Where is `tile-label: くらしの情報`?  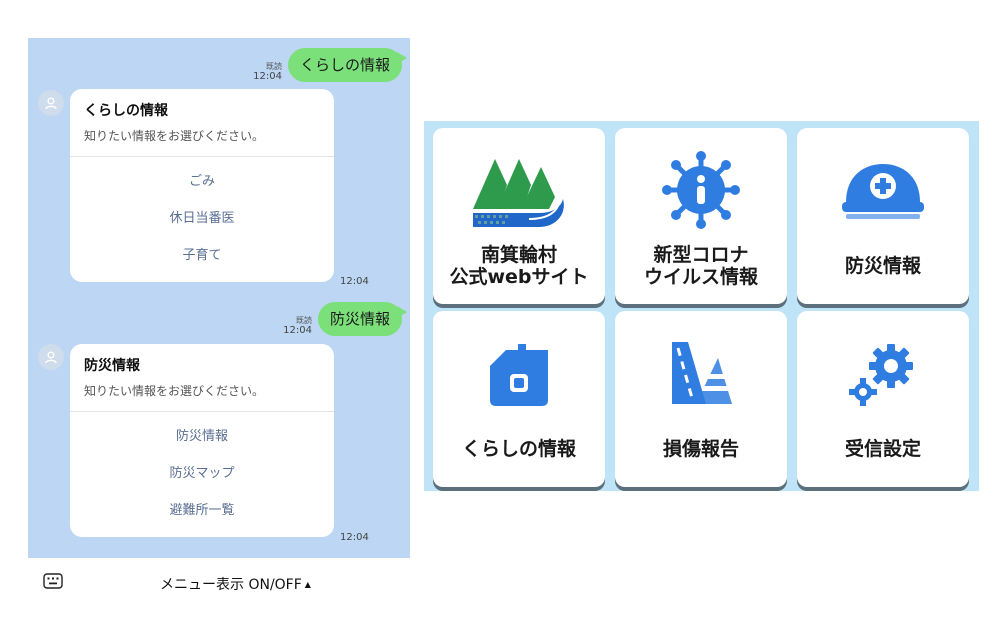
tile-label: くらしの情報 is located at coordinates (518, 449).